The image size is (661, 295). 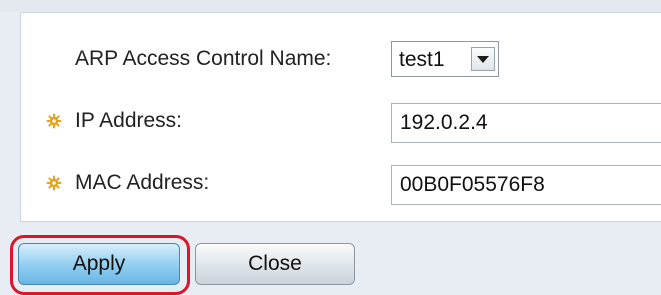 What do you see at coordinates (99, 264) in the screenshot?
I see `apply-button: Apply` at bounding box center [99, 264].